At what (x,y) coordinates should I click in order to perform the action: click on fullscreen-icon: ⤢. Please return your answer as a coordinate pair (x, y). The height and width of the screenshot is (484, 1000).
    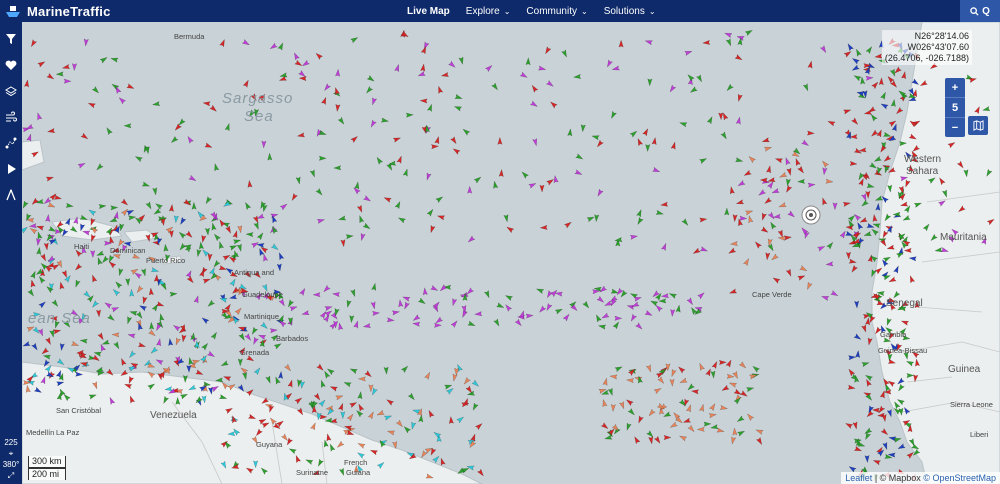
    Looking at the image, I should click on (11, 477).